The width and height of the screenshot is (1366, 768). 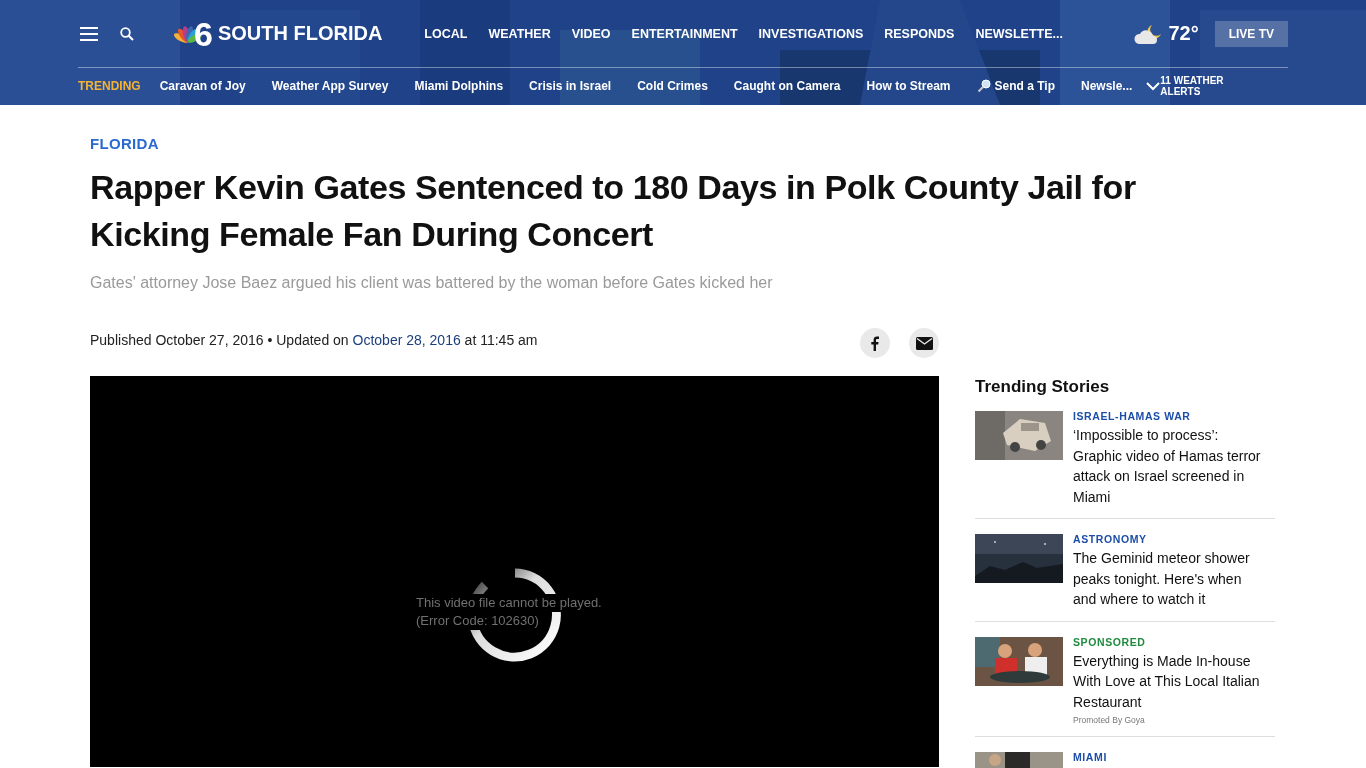 What do you see at coordinates (109, 86) in the screenshot?
I see `trending-label: TRENDING` at bounding box center [109, 86].